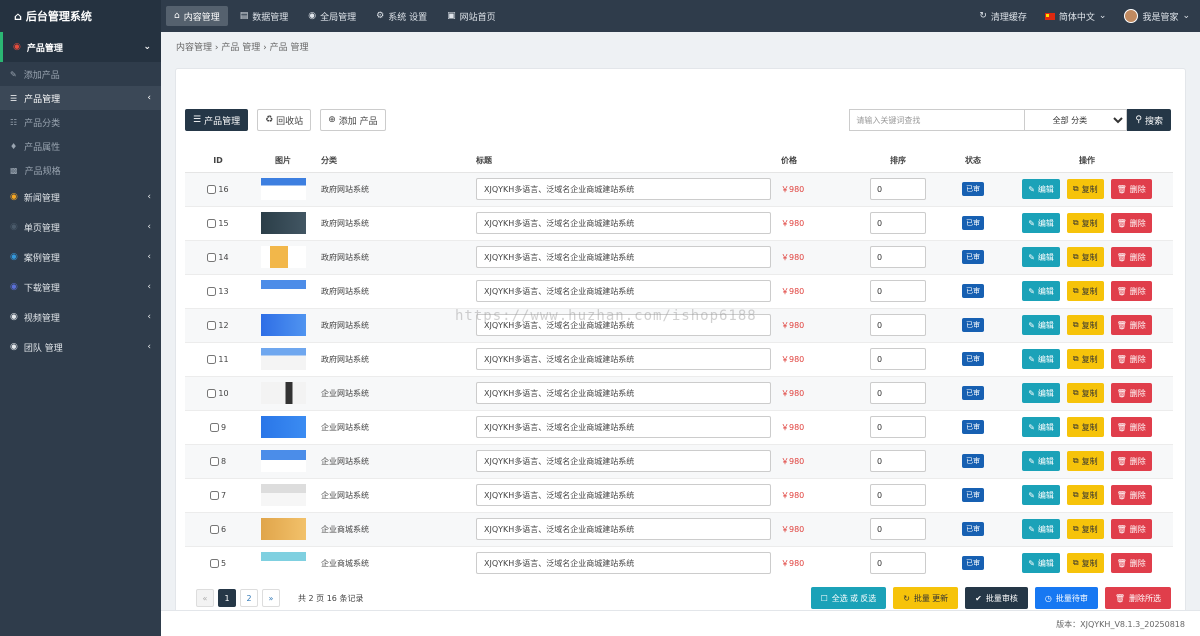 The width and height of the screenshot is (1200, 636). Describe the element at coordinates (80, 197) in the screenshot. I see `sidebar-group-news: ◉ 新闻管理 ‹` at that location.